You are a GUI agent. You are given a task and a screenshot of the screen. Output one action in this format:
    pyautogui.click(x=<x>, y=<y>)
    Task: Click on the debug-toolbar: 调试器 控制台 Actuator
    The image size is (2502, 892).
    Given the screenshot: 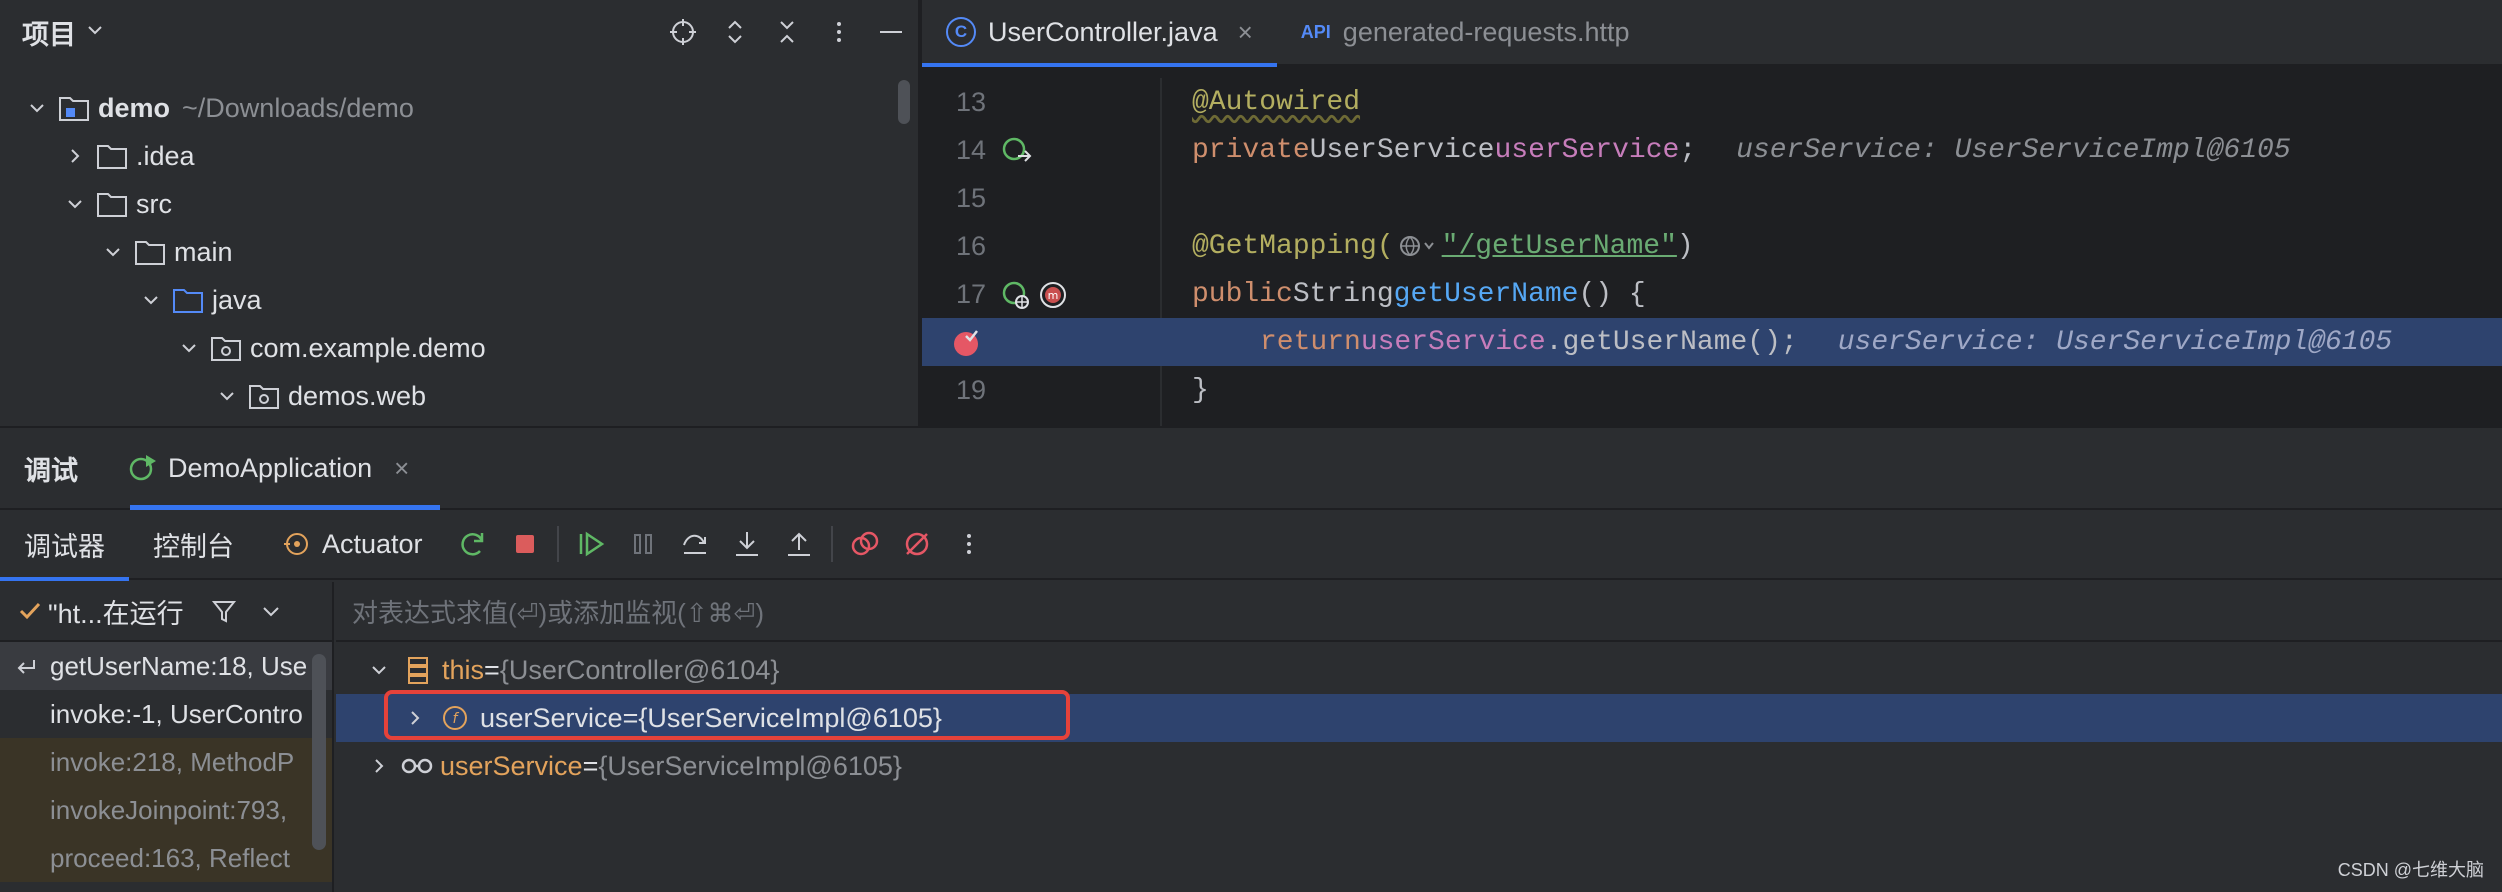 What is the action you would take?
    pyautogui.click(x=1251, y=545)
    